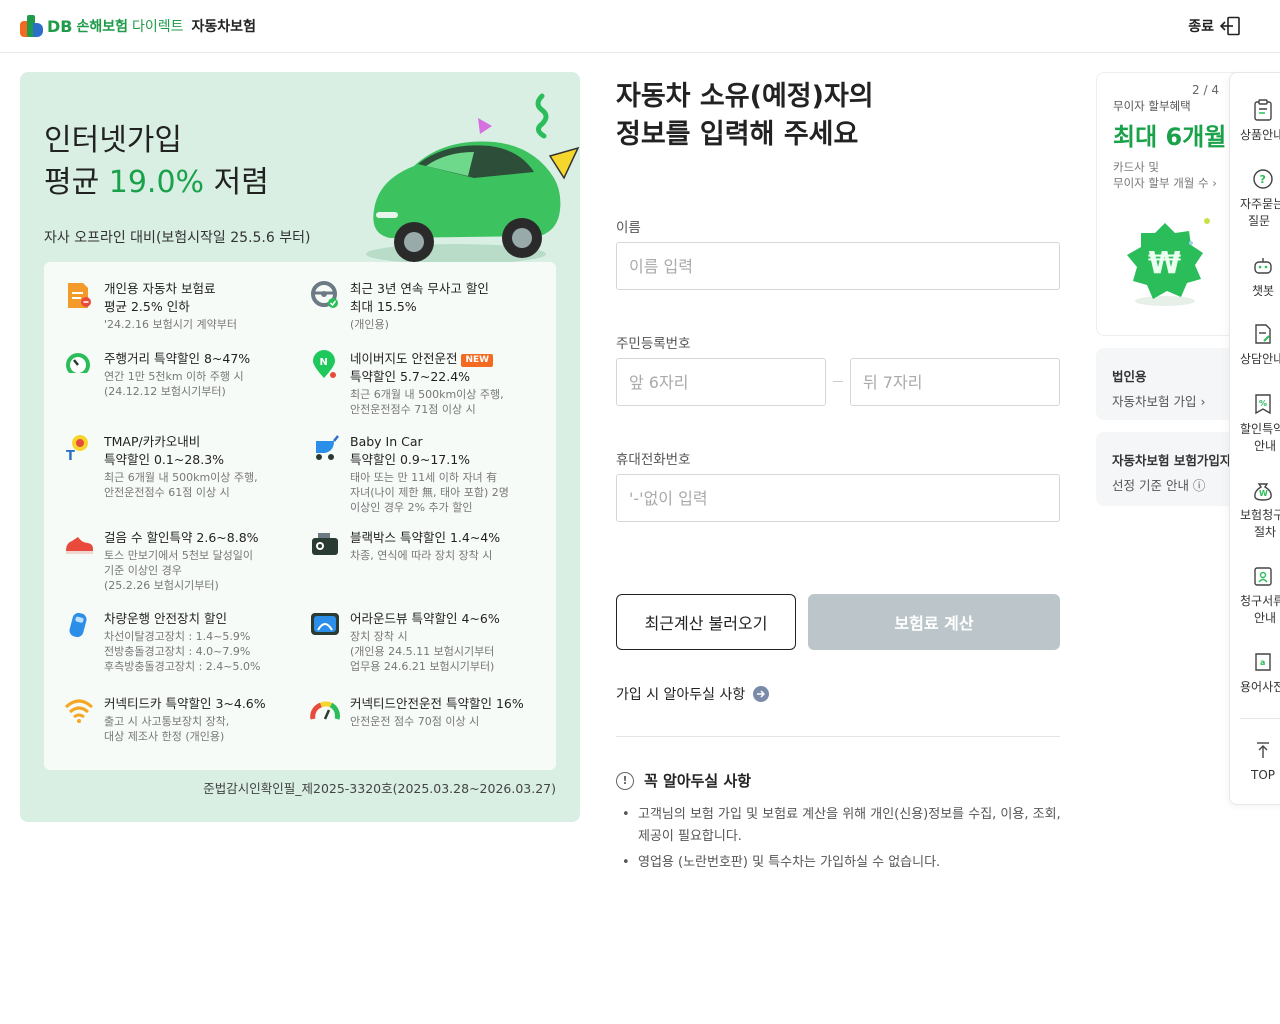  I want to click on naver-map-pin-icon: N, so click(324, 364).